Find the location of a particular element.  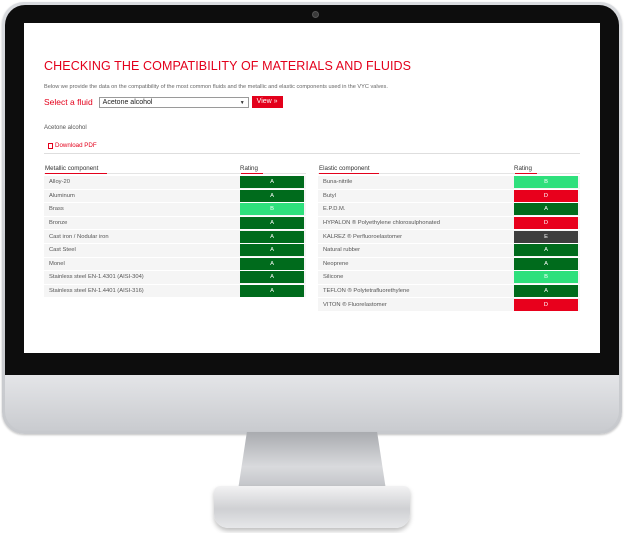

table-row: Bronze A is located at coordinates (175, 223).